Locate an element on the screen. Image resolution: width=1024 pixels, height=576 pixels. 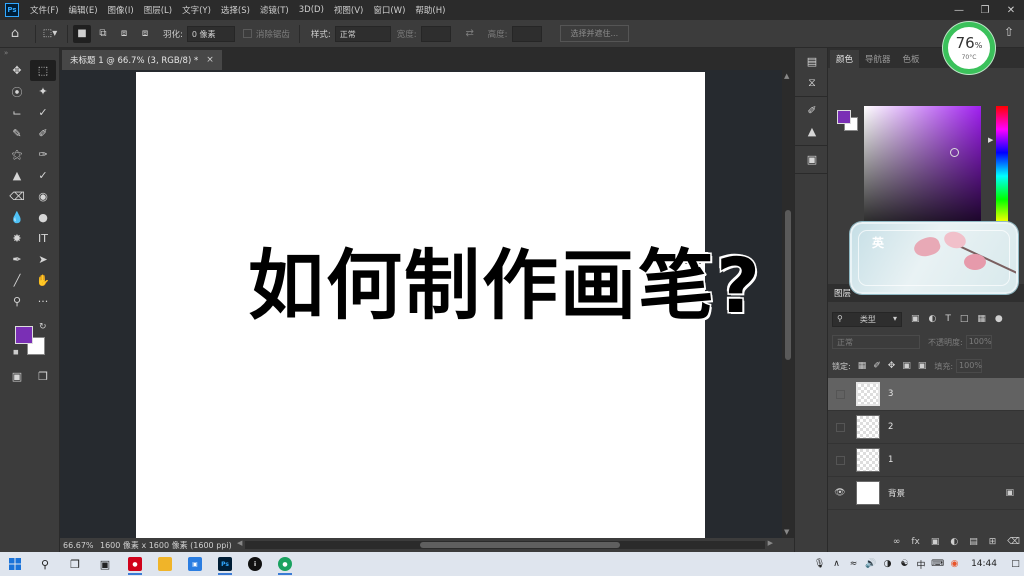
shape-filter-icon: □ is located at coordinates (964, 319).